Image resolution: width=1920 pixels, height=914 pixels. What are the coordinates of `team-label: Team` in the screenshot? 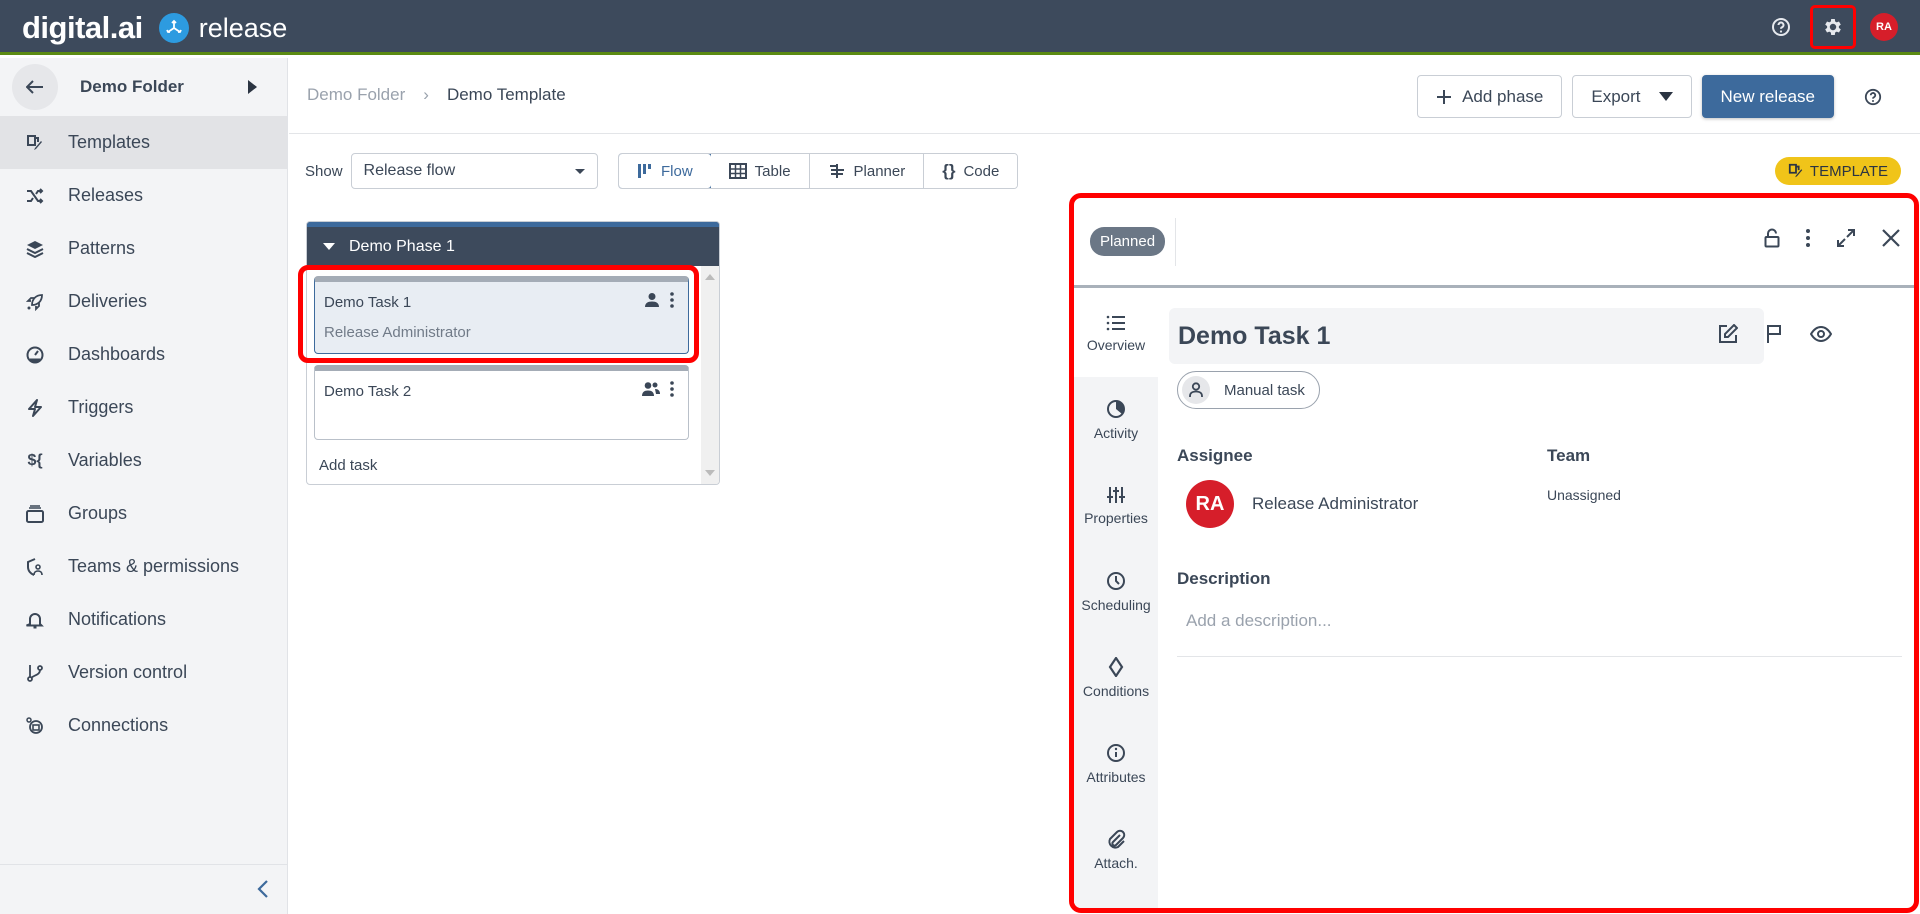 It's located at (1569, 455).